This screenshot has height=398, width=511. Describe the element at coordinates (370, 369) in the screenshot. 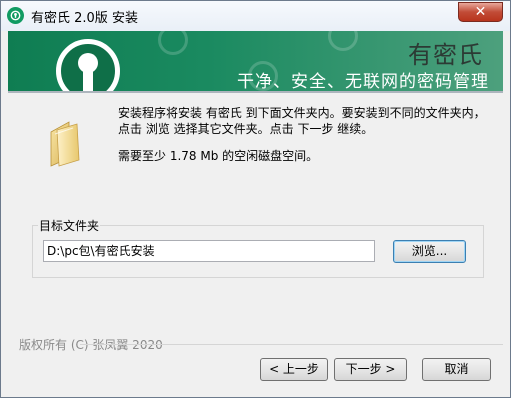

I see `next-button: 下一步 >` at that location.